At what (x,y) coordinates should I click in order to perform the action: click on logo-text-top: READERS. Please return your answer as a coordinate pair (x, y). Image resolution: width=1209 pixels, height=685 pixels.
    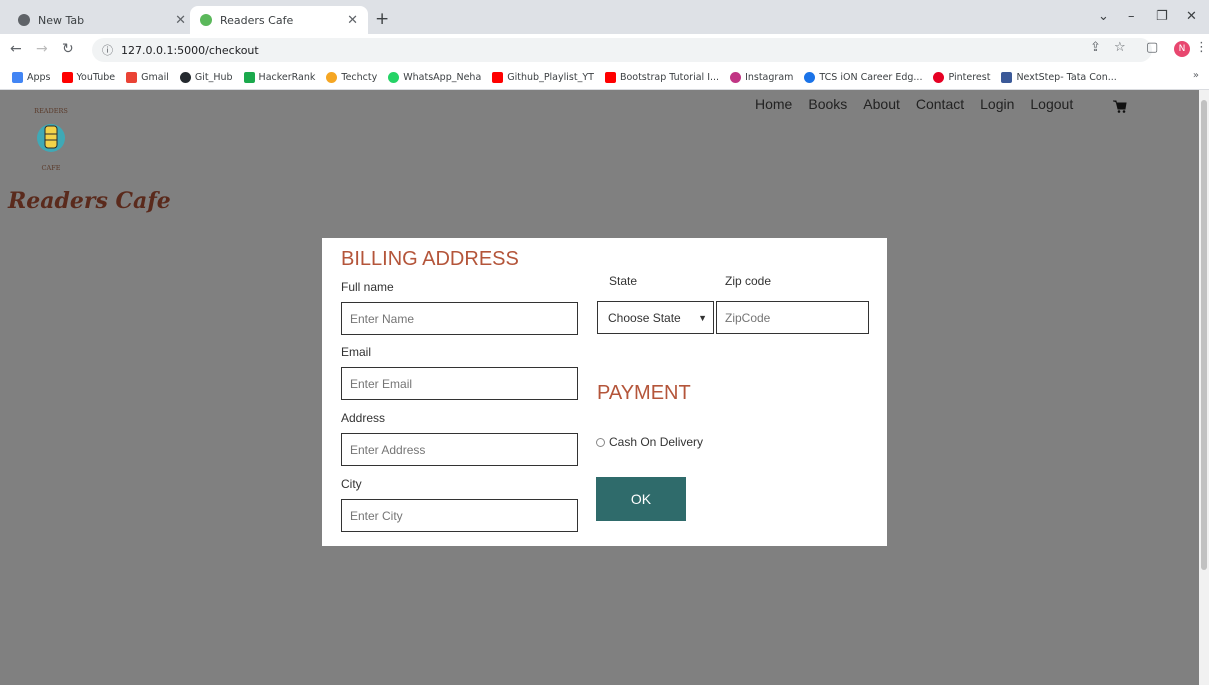
    Looking at the image, I should click on (51, 111).